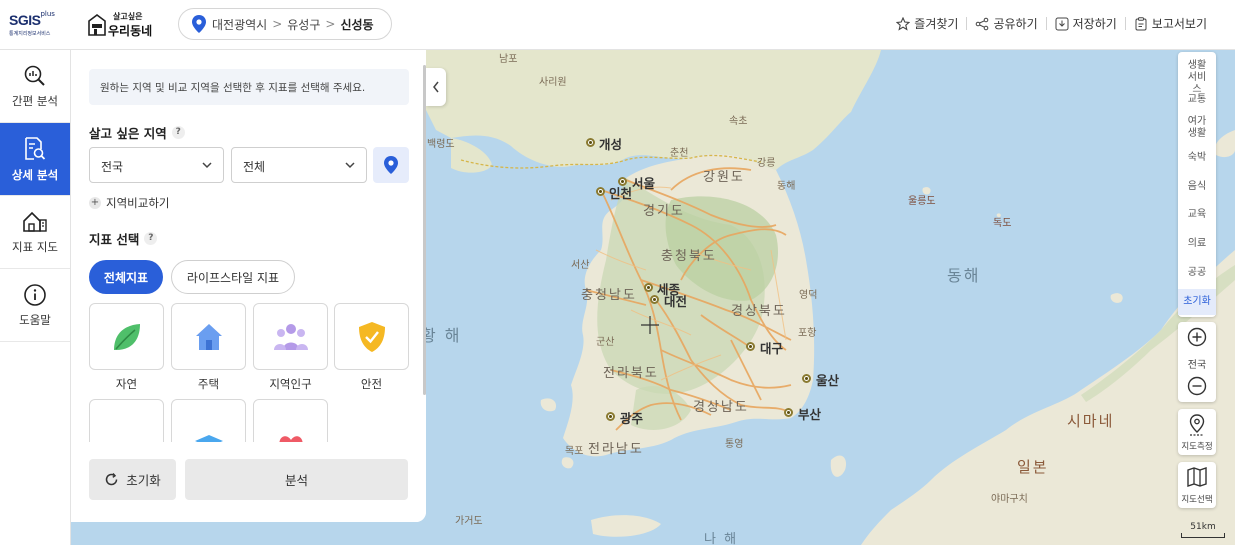 The image size is (1235, 545). What do you see at coordinates (35, 174) in the screenshot?
I see `nav-label: 상세 분석` at bounding box center [35, 174].